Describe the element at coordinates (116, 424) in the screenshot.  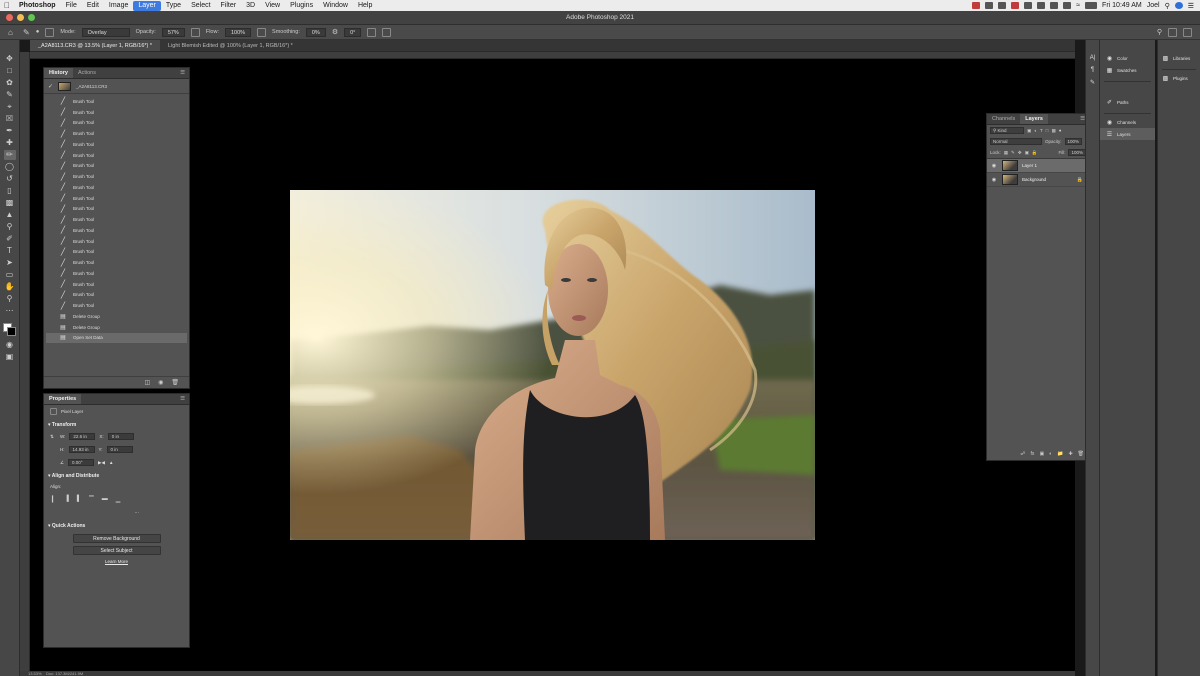
I see `transform-section-title: ▾ Transform` at that location.